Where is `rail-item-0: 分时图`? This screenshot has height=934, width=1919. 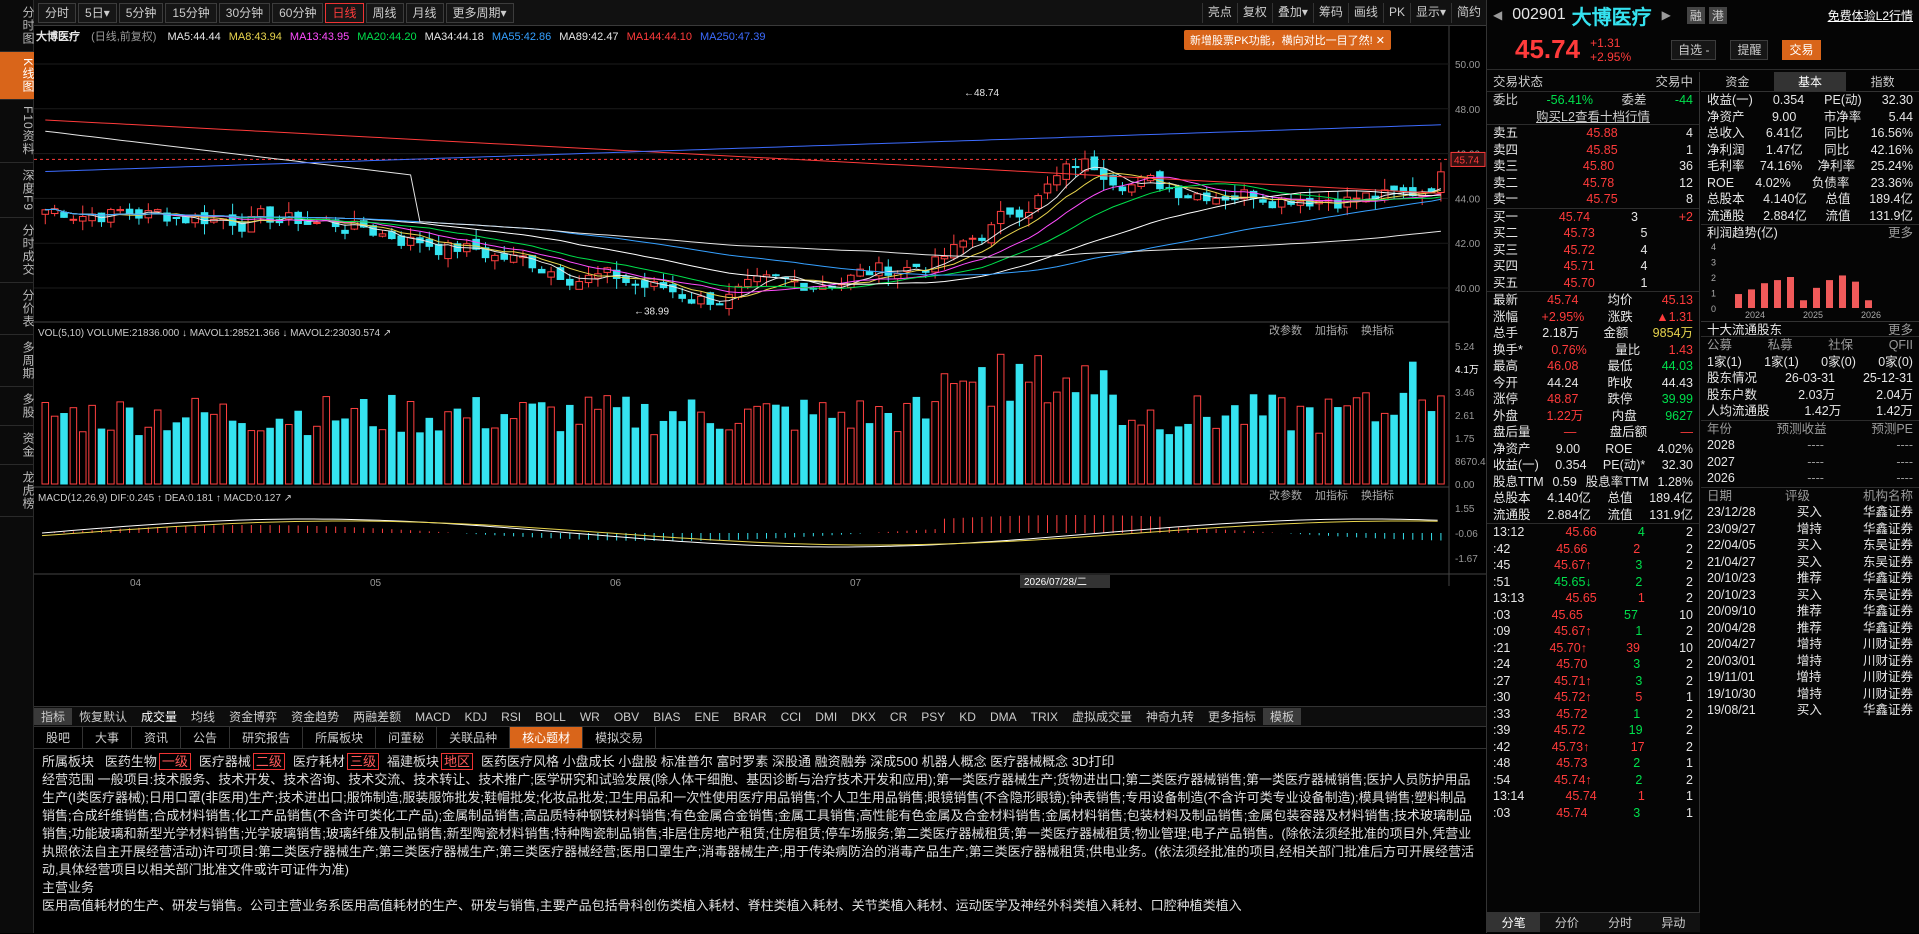
rail-item-0: 分时图 is located at coordinates (17, 26).